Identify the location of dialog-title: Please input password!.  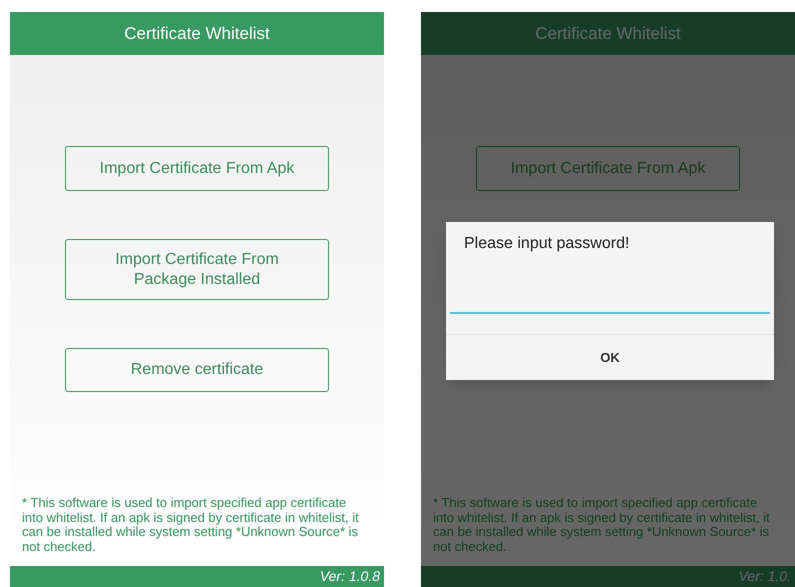
(546, 244).